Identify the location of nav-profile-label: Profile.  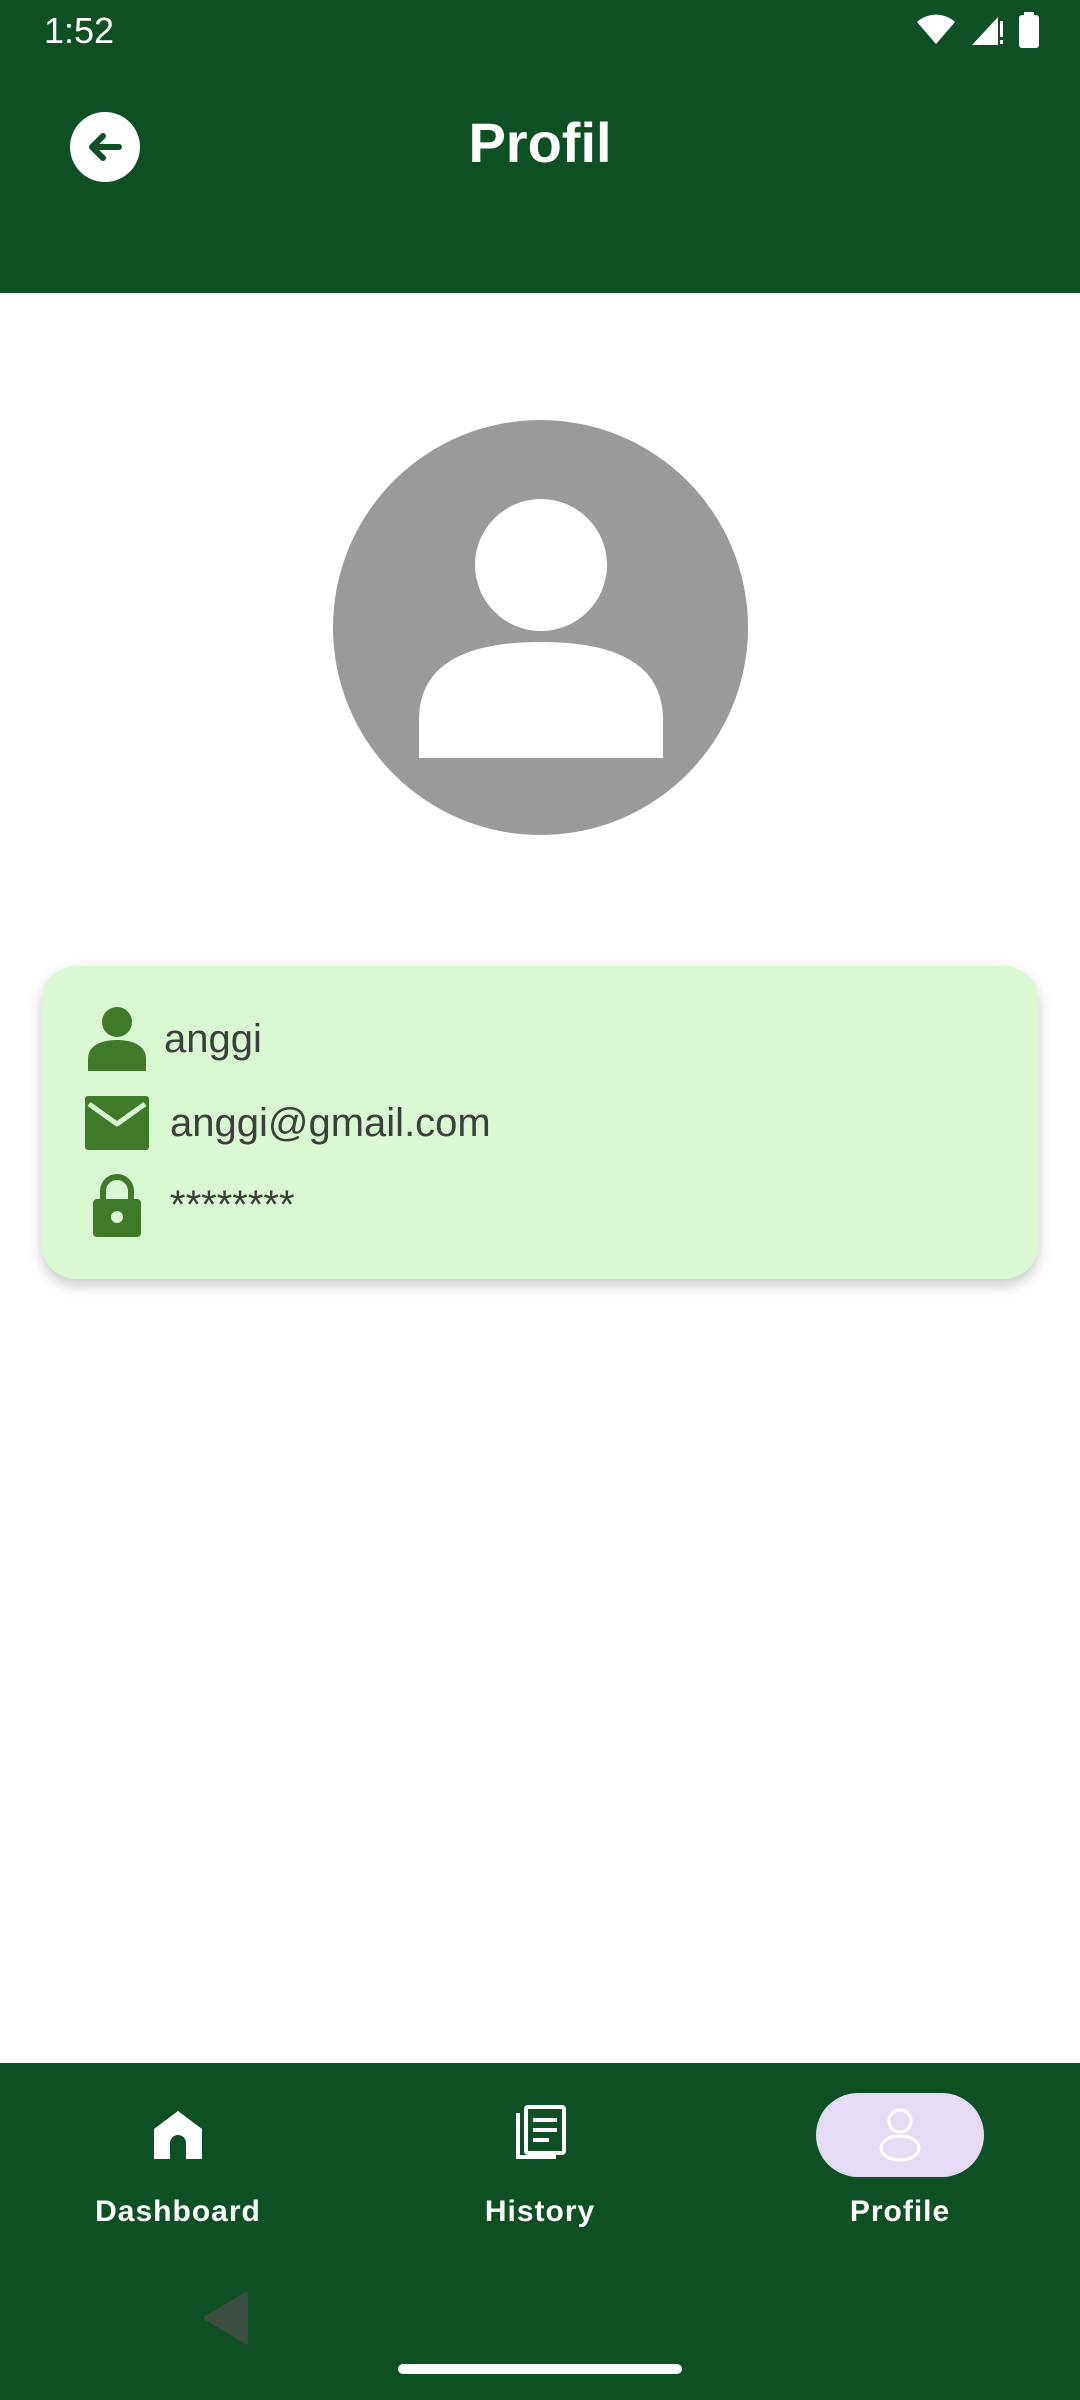
(900, 2211).